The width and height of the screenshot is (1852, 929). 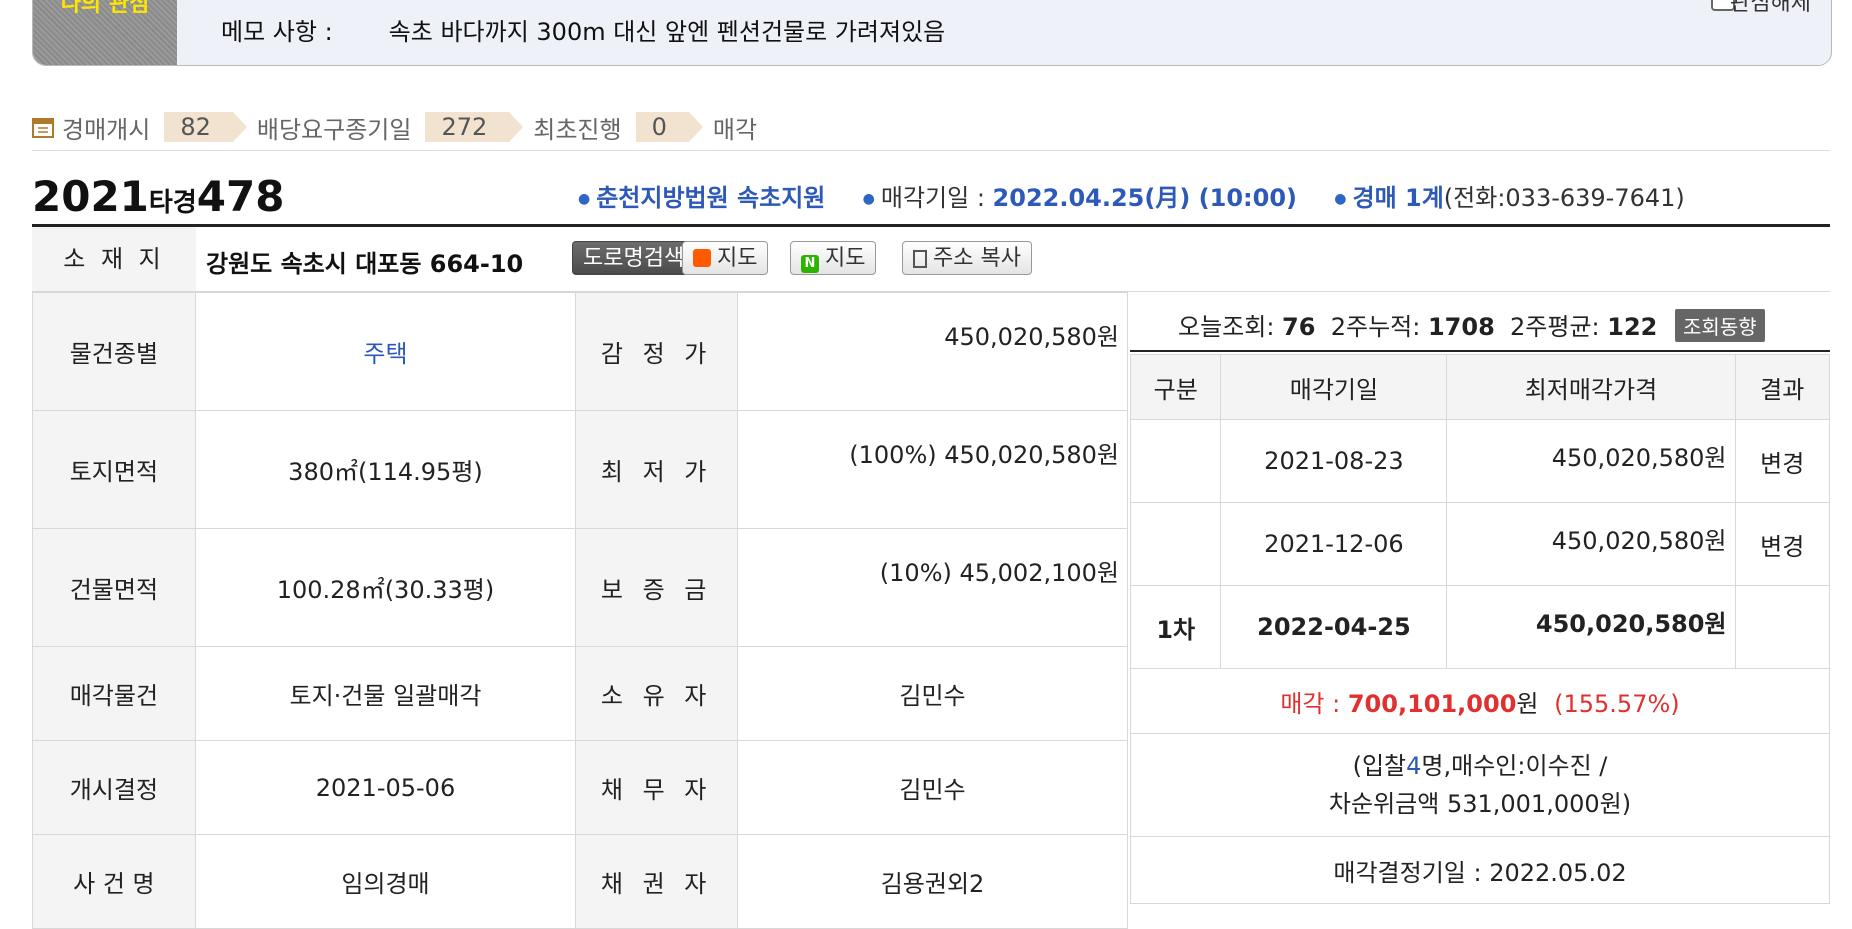 I want to click on average-views: 122, so click(x=1632, y=327).